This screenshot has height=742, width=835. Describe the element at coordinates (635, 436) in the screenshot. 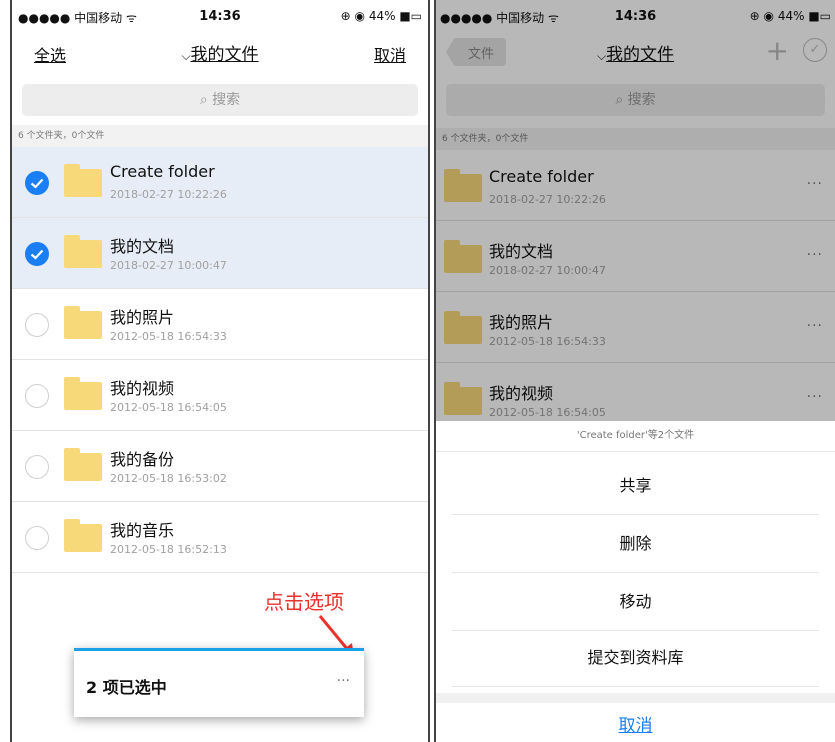

I see `action-sheet-title: 'Create folder'等2个文件` at that location.